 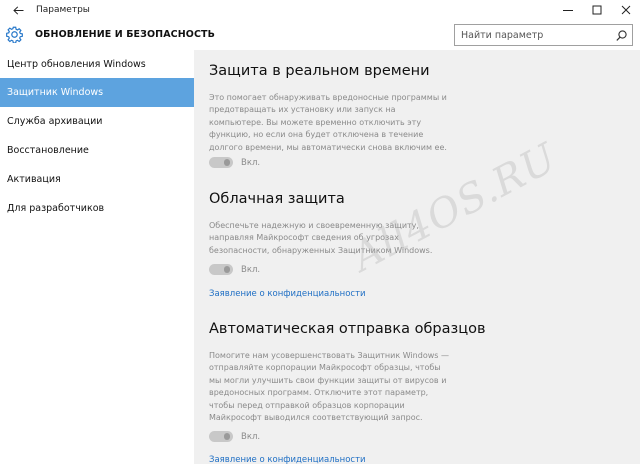 I want to click on sidebar-item-windows-update: Центр обновления Windows, so click(x=97, y=64).